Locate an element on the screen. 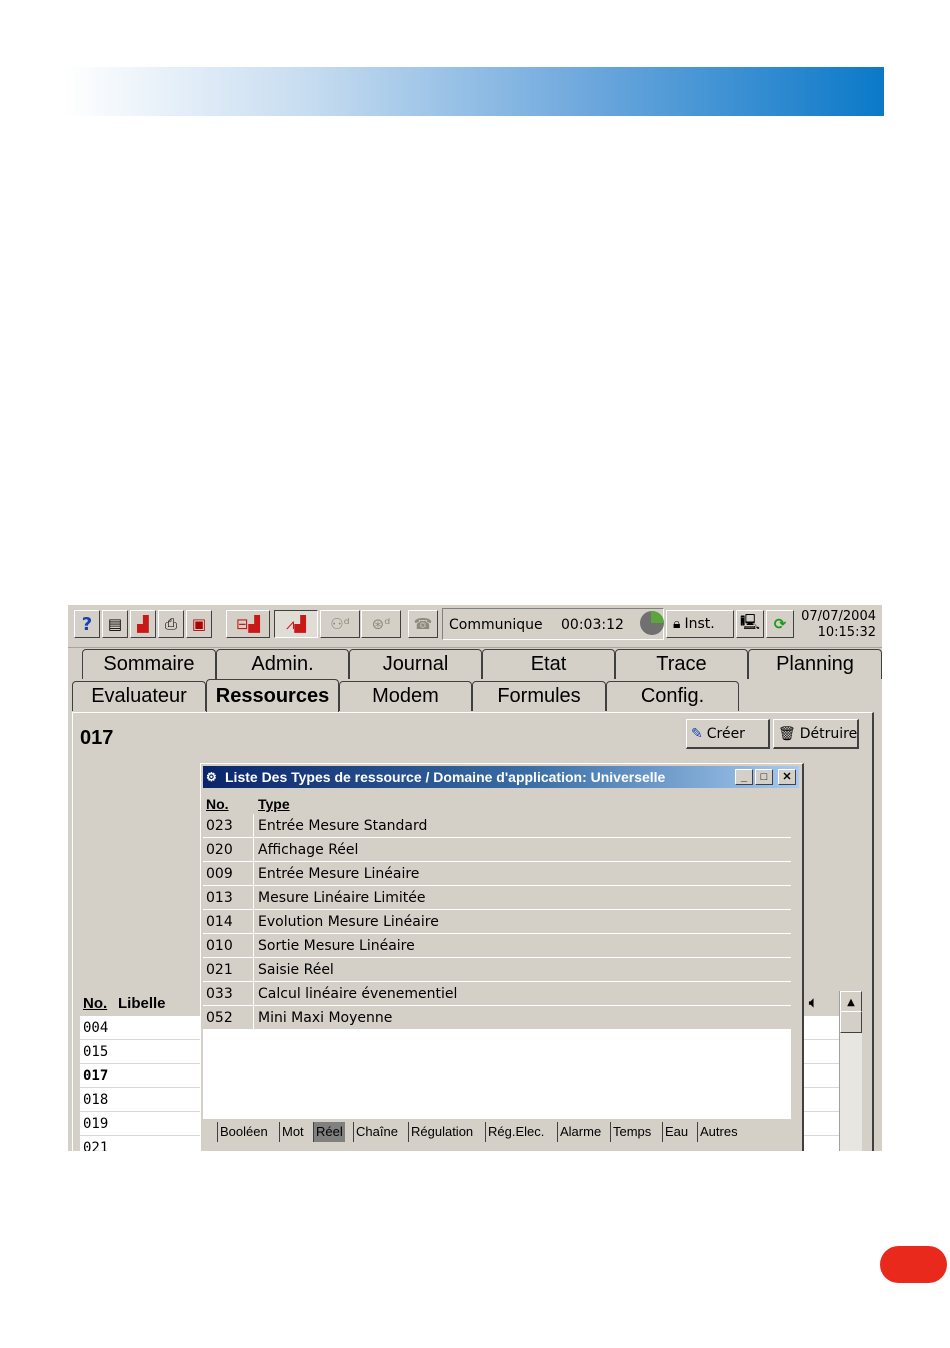 The height and width of the screenshot is (1348, 950). type-list-header: No. Type is located at coordinates (497, 803).